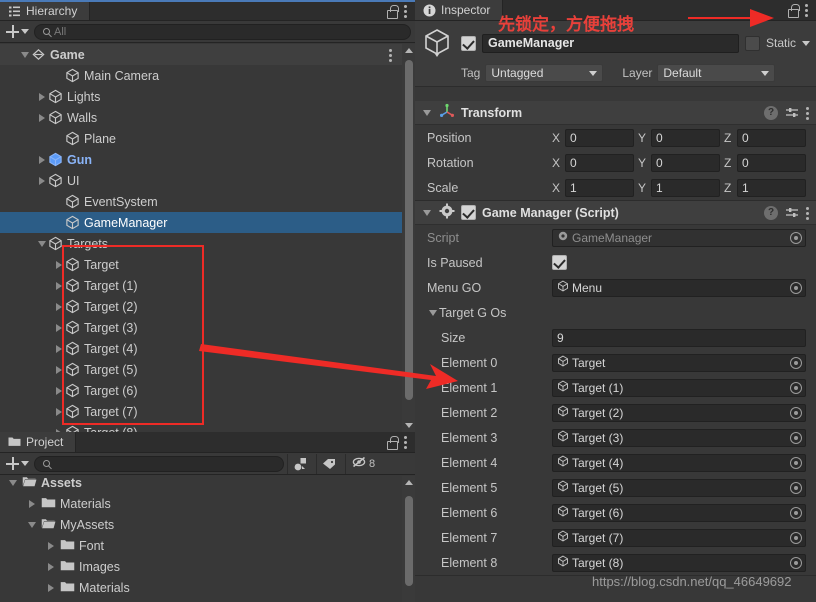  I want to click on project-item-images: Images, so click(207, 566).